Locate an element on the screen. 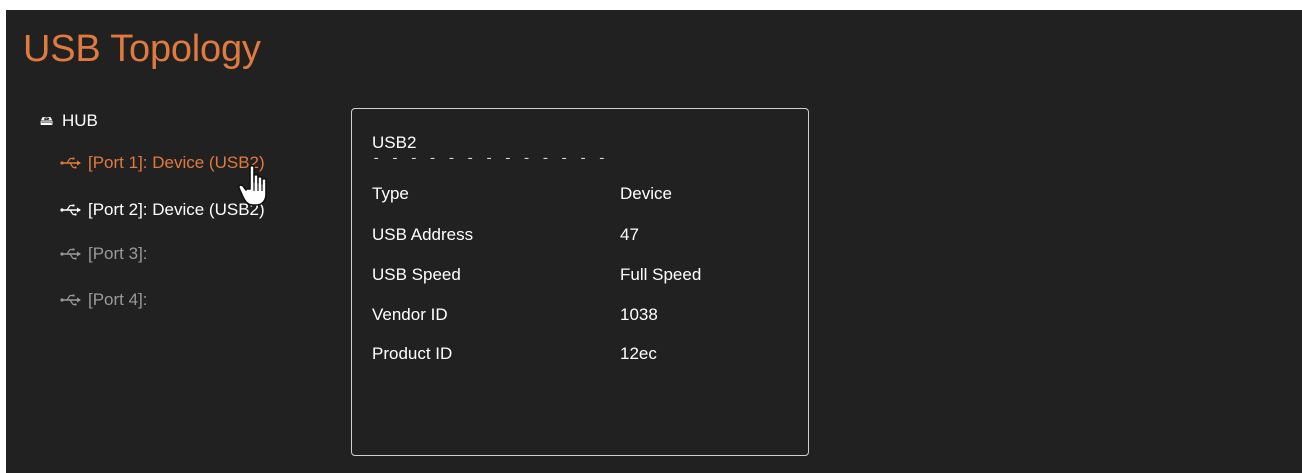  detail-row-usb-address: USB Address 47 is located at coordinates (582, 235).